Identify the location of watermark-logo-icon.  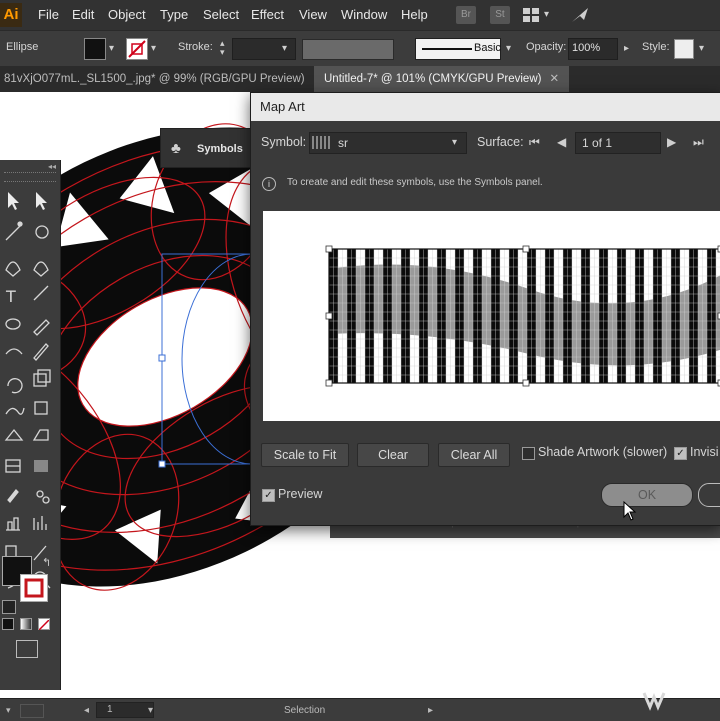
(654, 700).